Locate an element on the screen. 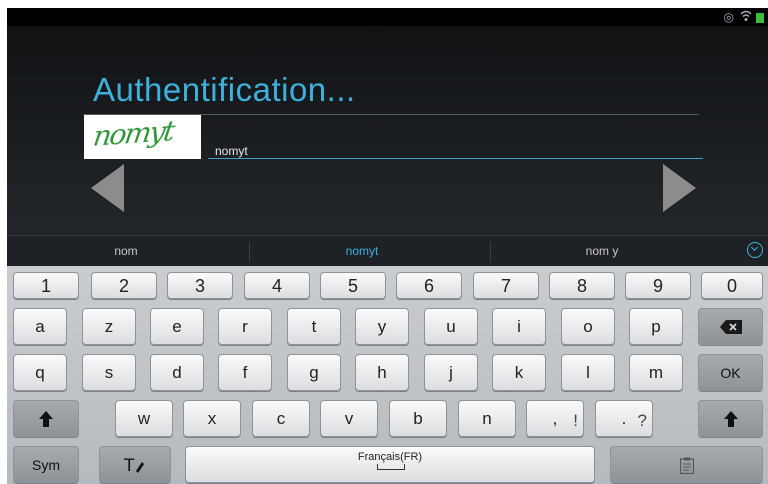 This screenshot has width=768, height=484. handwriting-icon: T is located at coordinates (135, 460).